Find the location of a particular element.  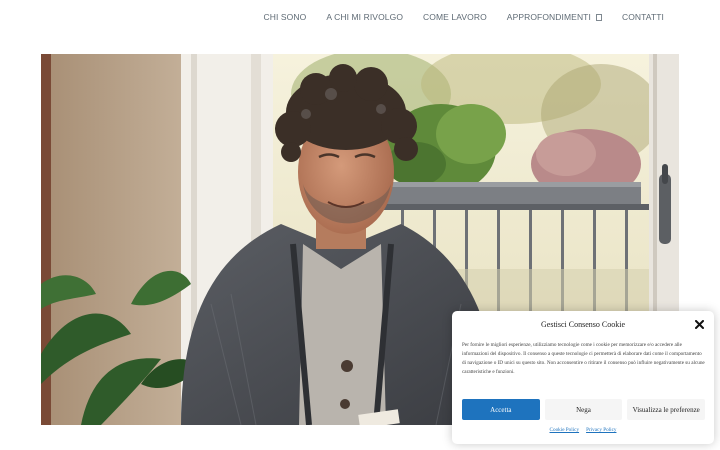

cookie-policy-link: Cookie Policy is located at coordinates (565, 430).